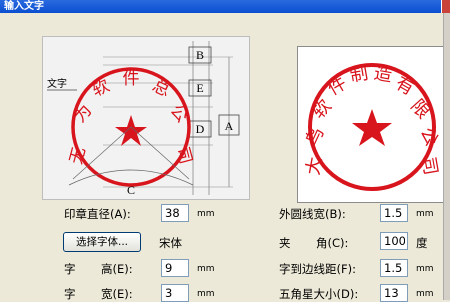  Describe the element at coordinates (425, 294) in the screenshot. I see `star-size-unit: mm` at that location.